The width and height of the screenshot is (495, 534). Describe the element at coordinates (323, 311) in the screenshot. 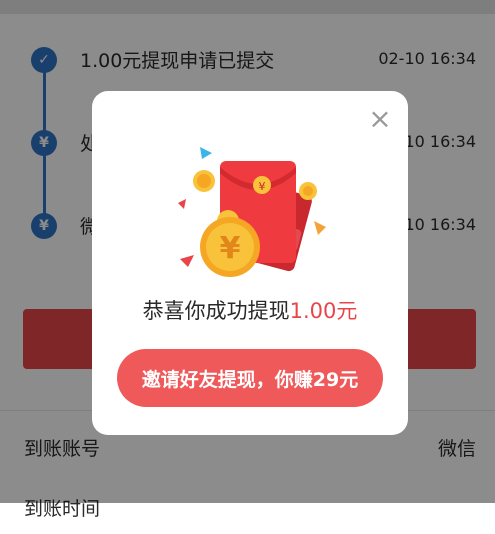

I see `withdraw-amount: 1.00元` at that location.